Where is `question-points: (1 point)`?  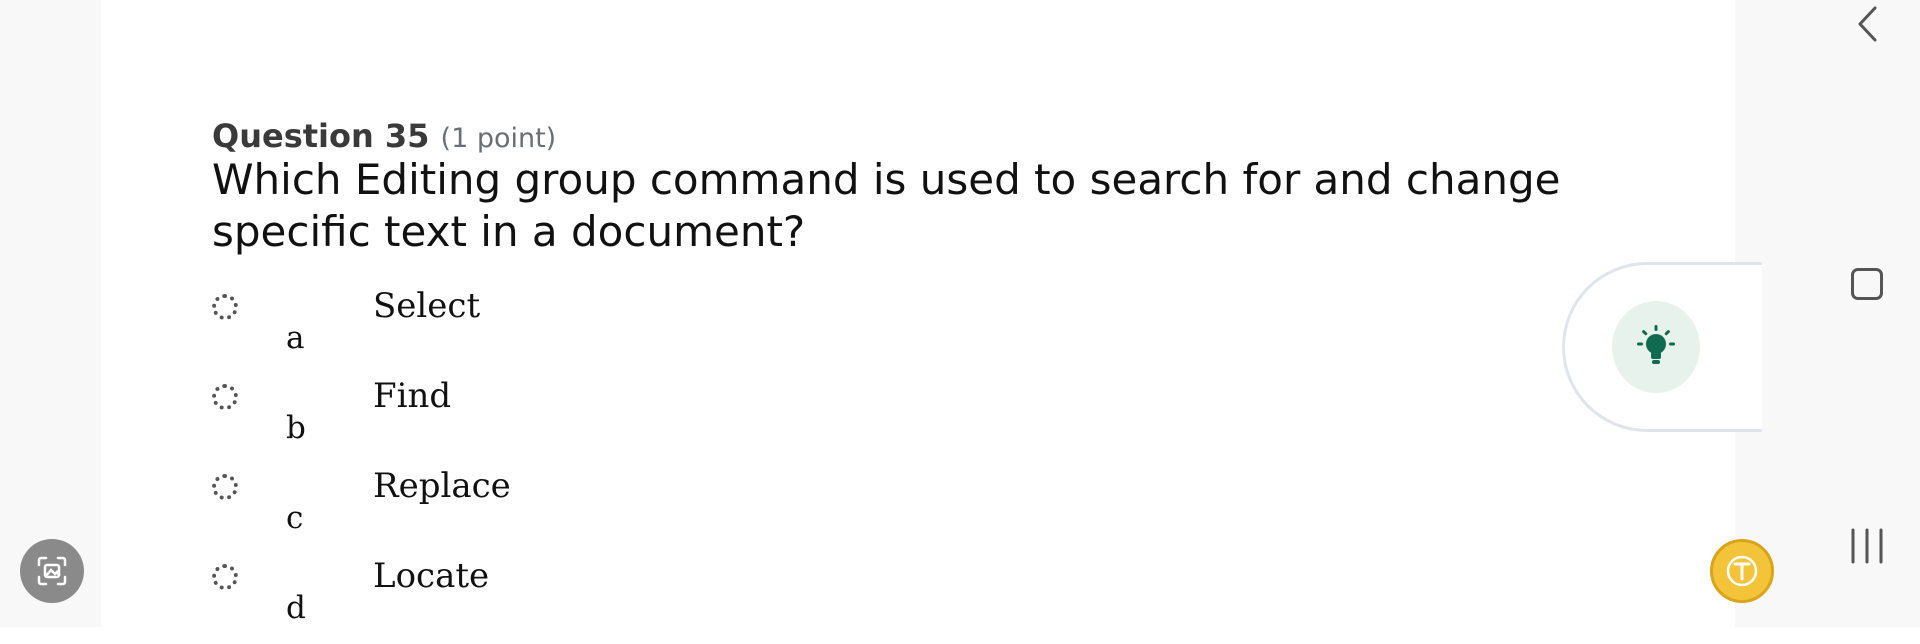
question-points: (1 point) is located at coordinates (498, 138).